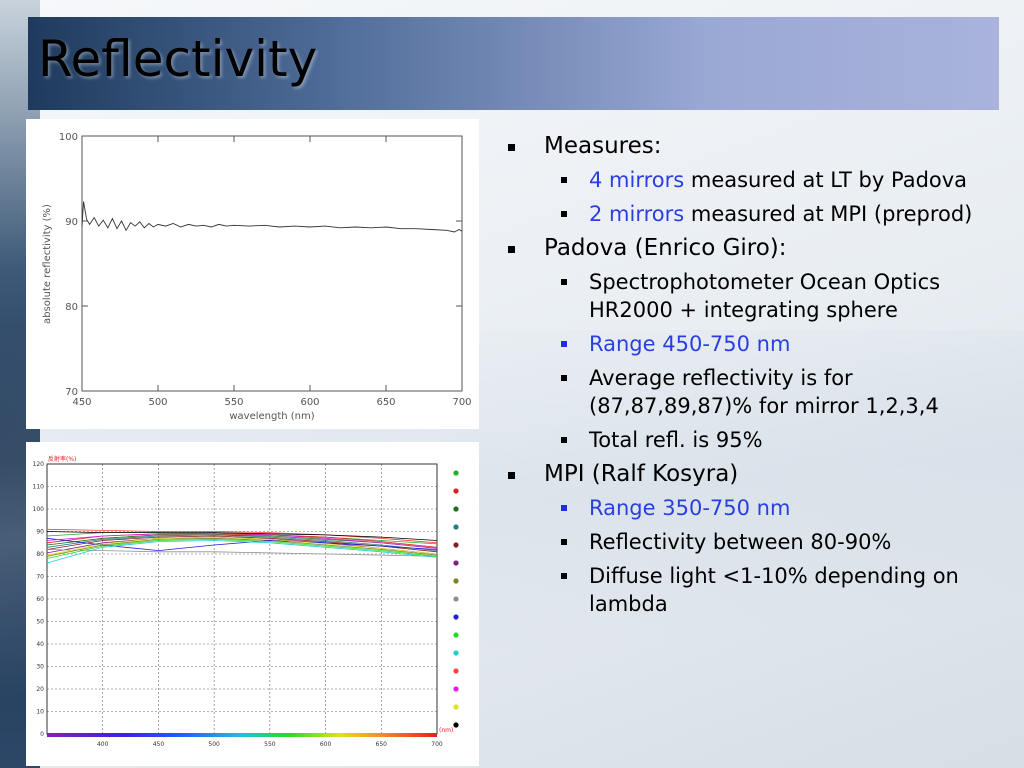 The image size is (1024, 768). I want to click on chart2-ytick-label: 20, so click(40, 689).